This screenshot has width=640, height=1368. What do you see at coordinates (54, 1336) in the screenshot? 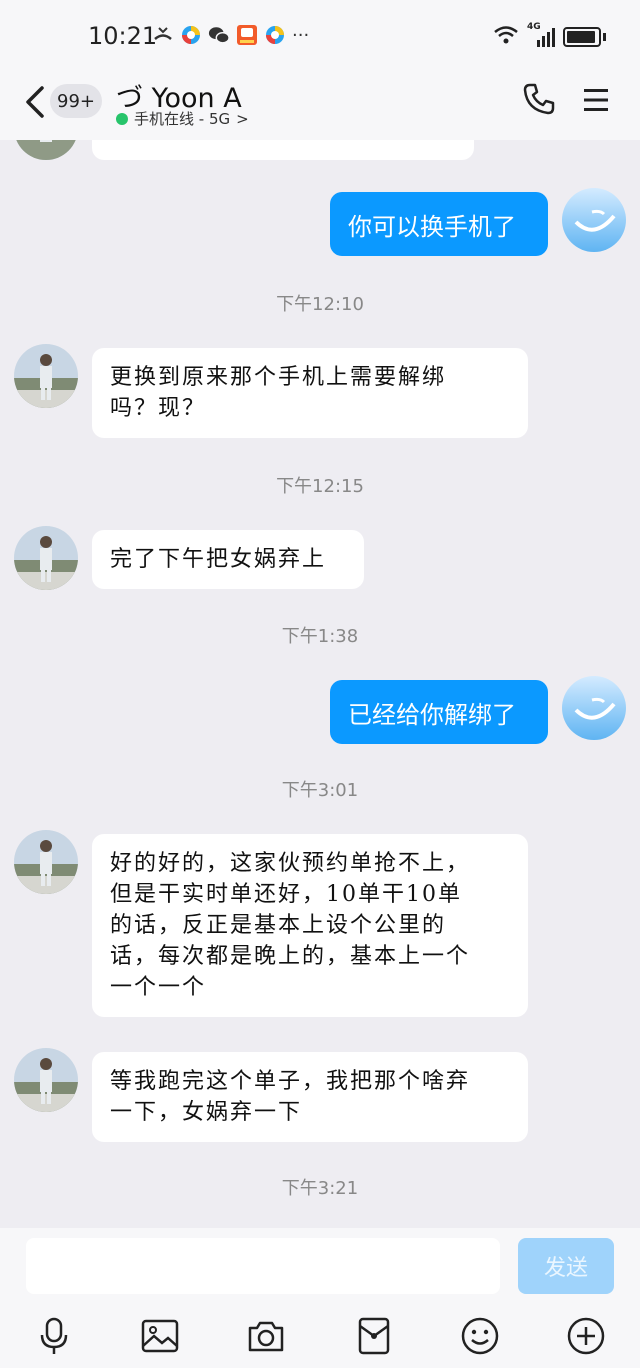
I see `microphone-icon` at bounding box center [54, 1336].